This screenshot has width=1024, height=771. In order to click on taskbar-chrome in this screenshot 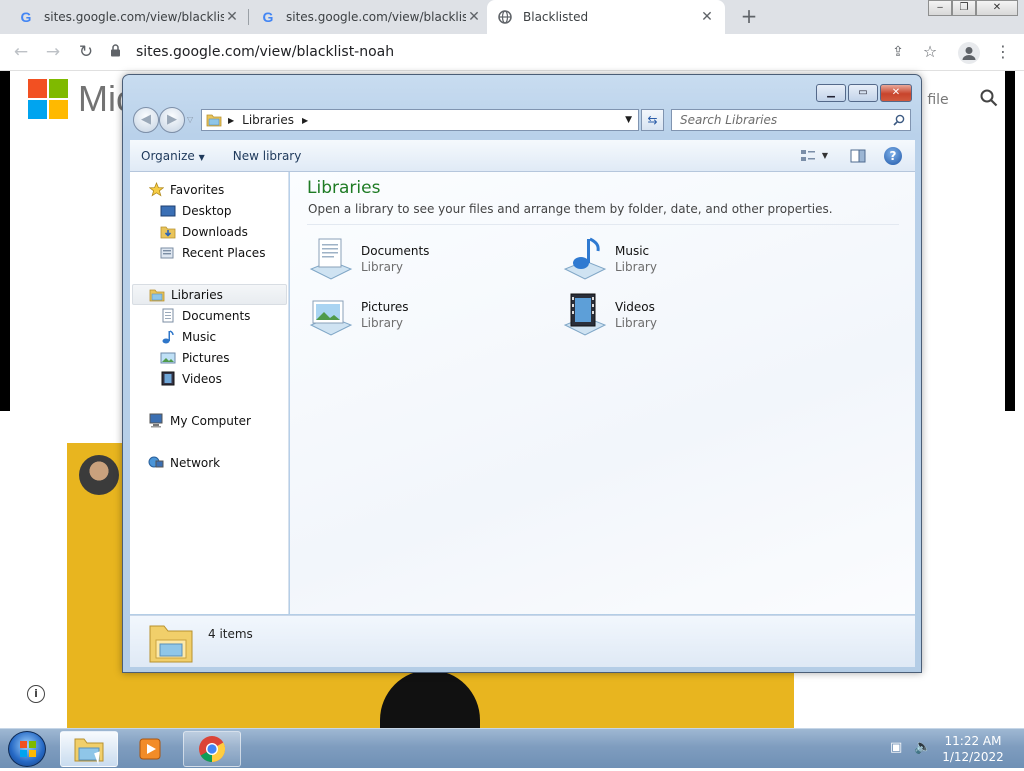, I will do `click(212, 749)`.